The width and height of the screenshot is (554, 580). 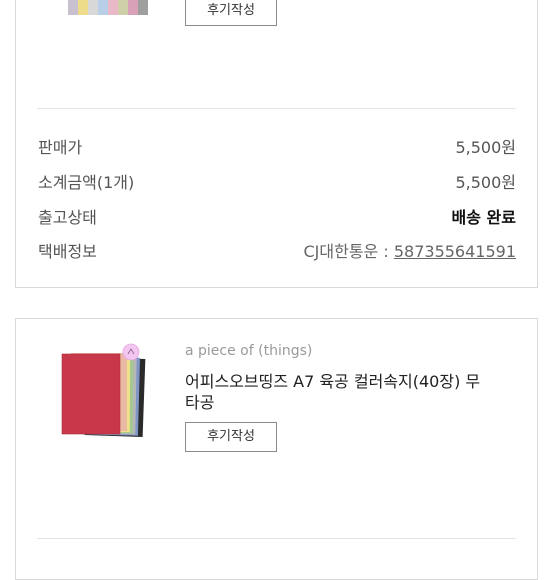 What do you see at coordinates (86, 182) in the screenshot?
I see `subtotal-label: 소계금액(1개)` at bounding box center [86, 182].